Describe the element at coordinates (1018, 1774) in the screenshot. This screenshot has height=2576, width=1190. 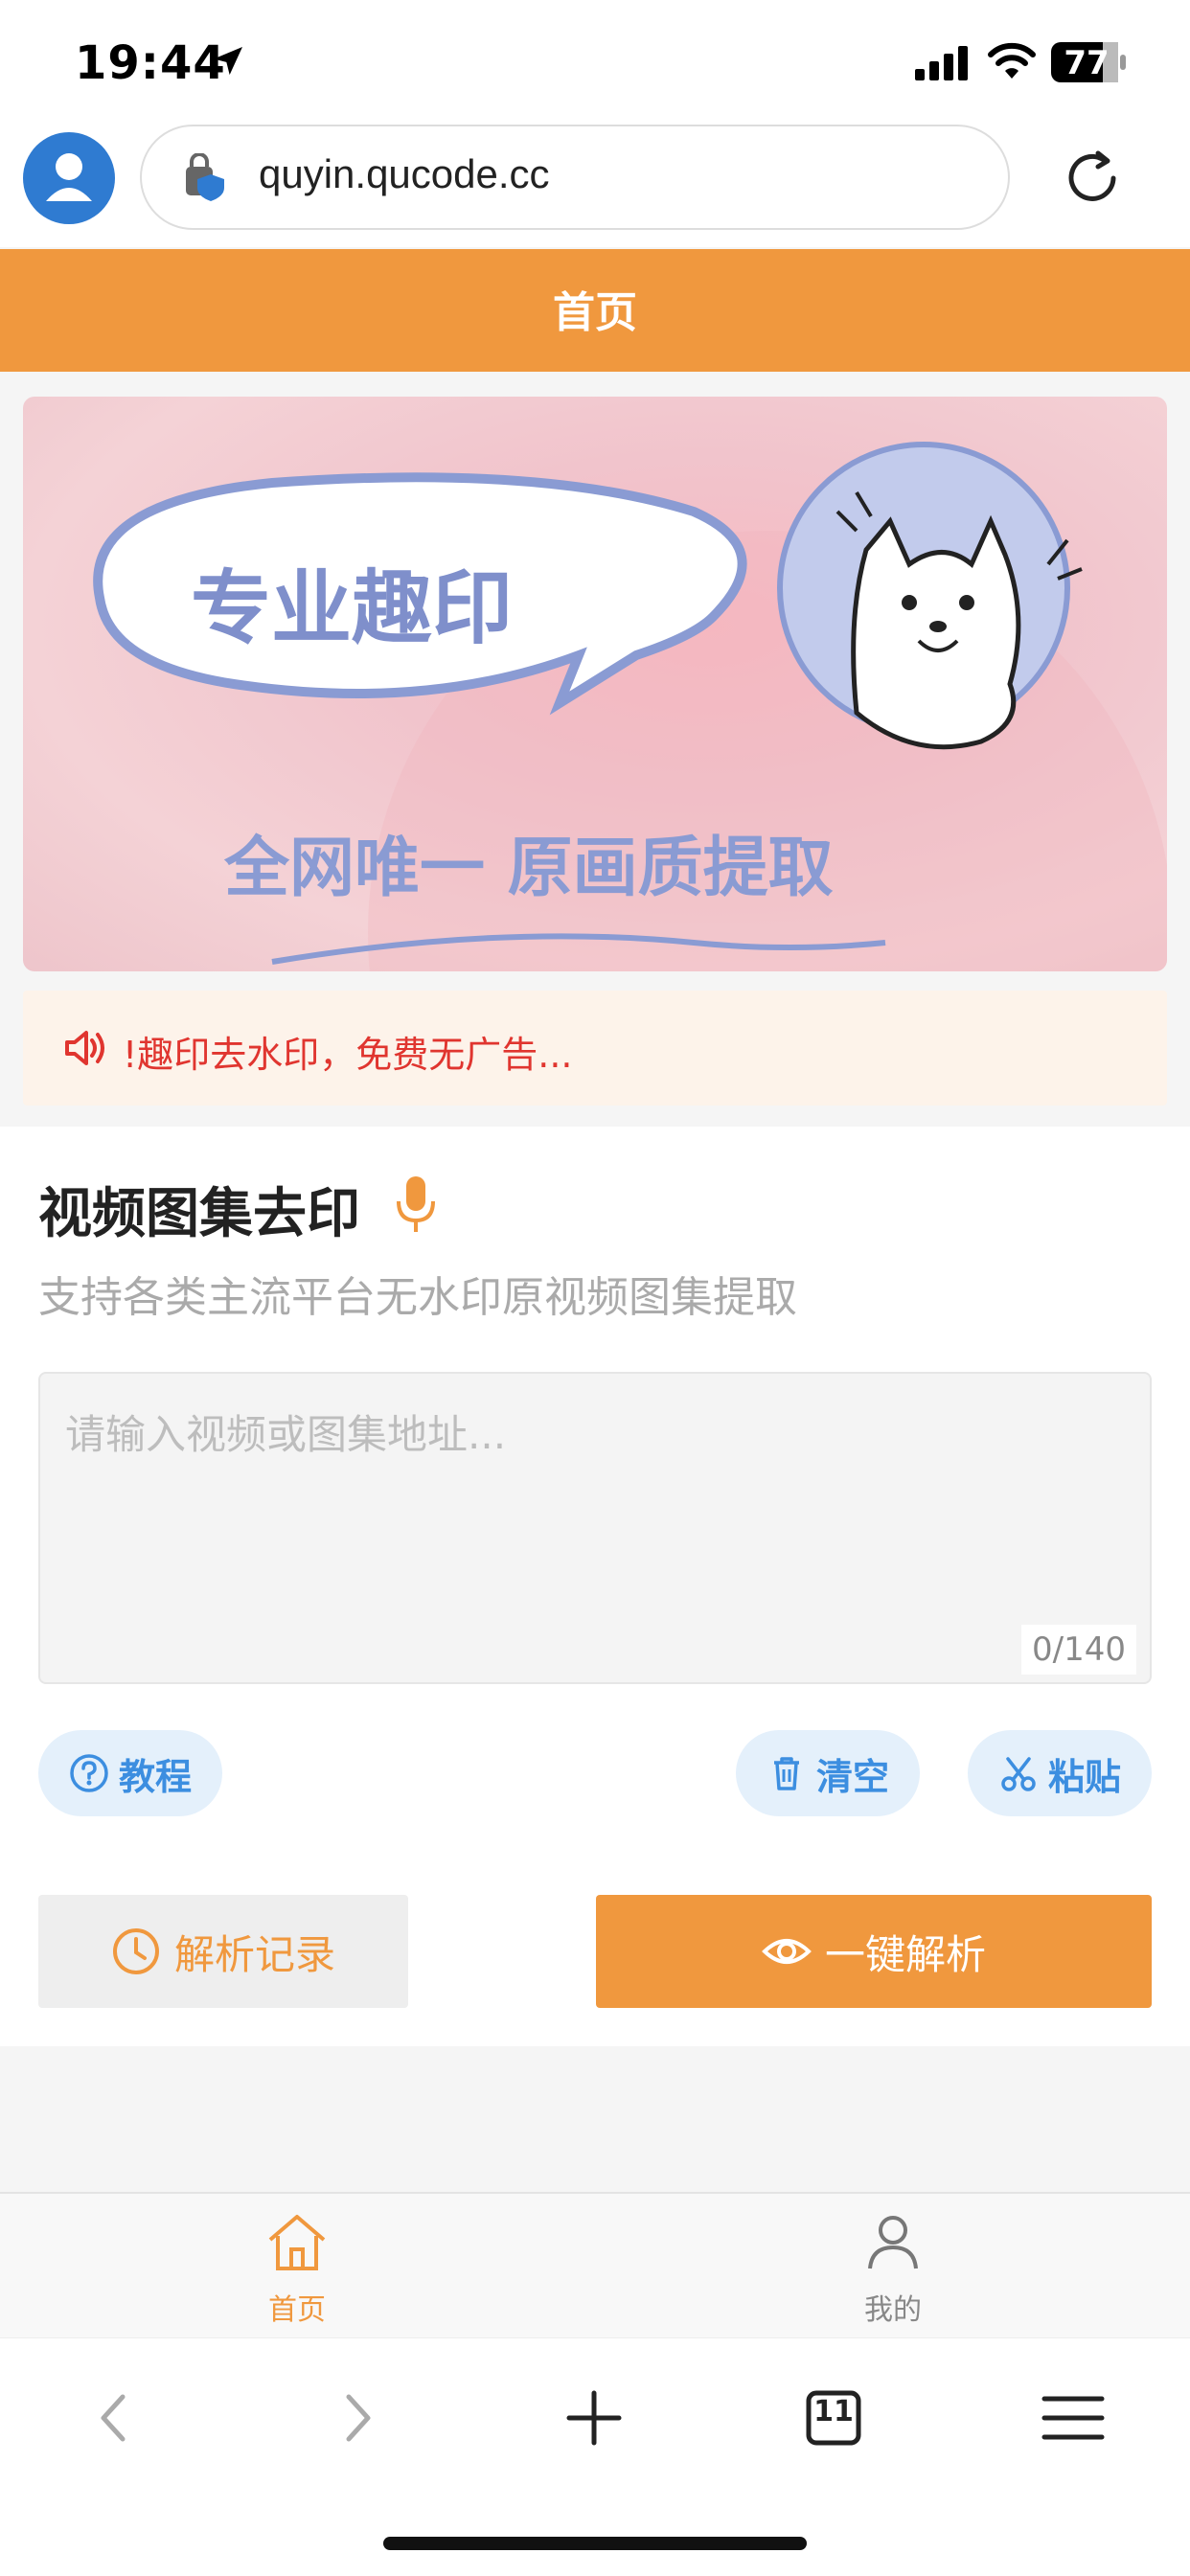
I see `scissors-icon` at that location.